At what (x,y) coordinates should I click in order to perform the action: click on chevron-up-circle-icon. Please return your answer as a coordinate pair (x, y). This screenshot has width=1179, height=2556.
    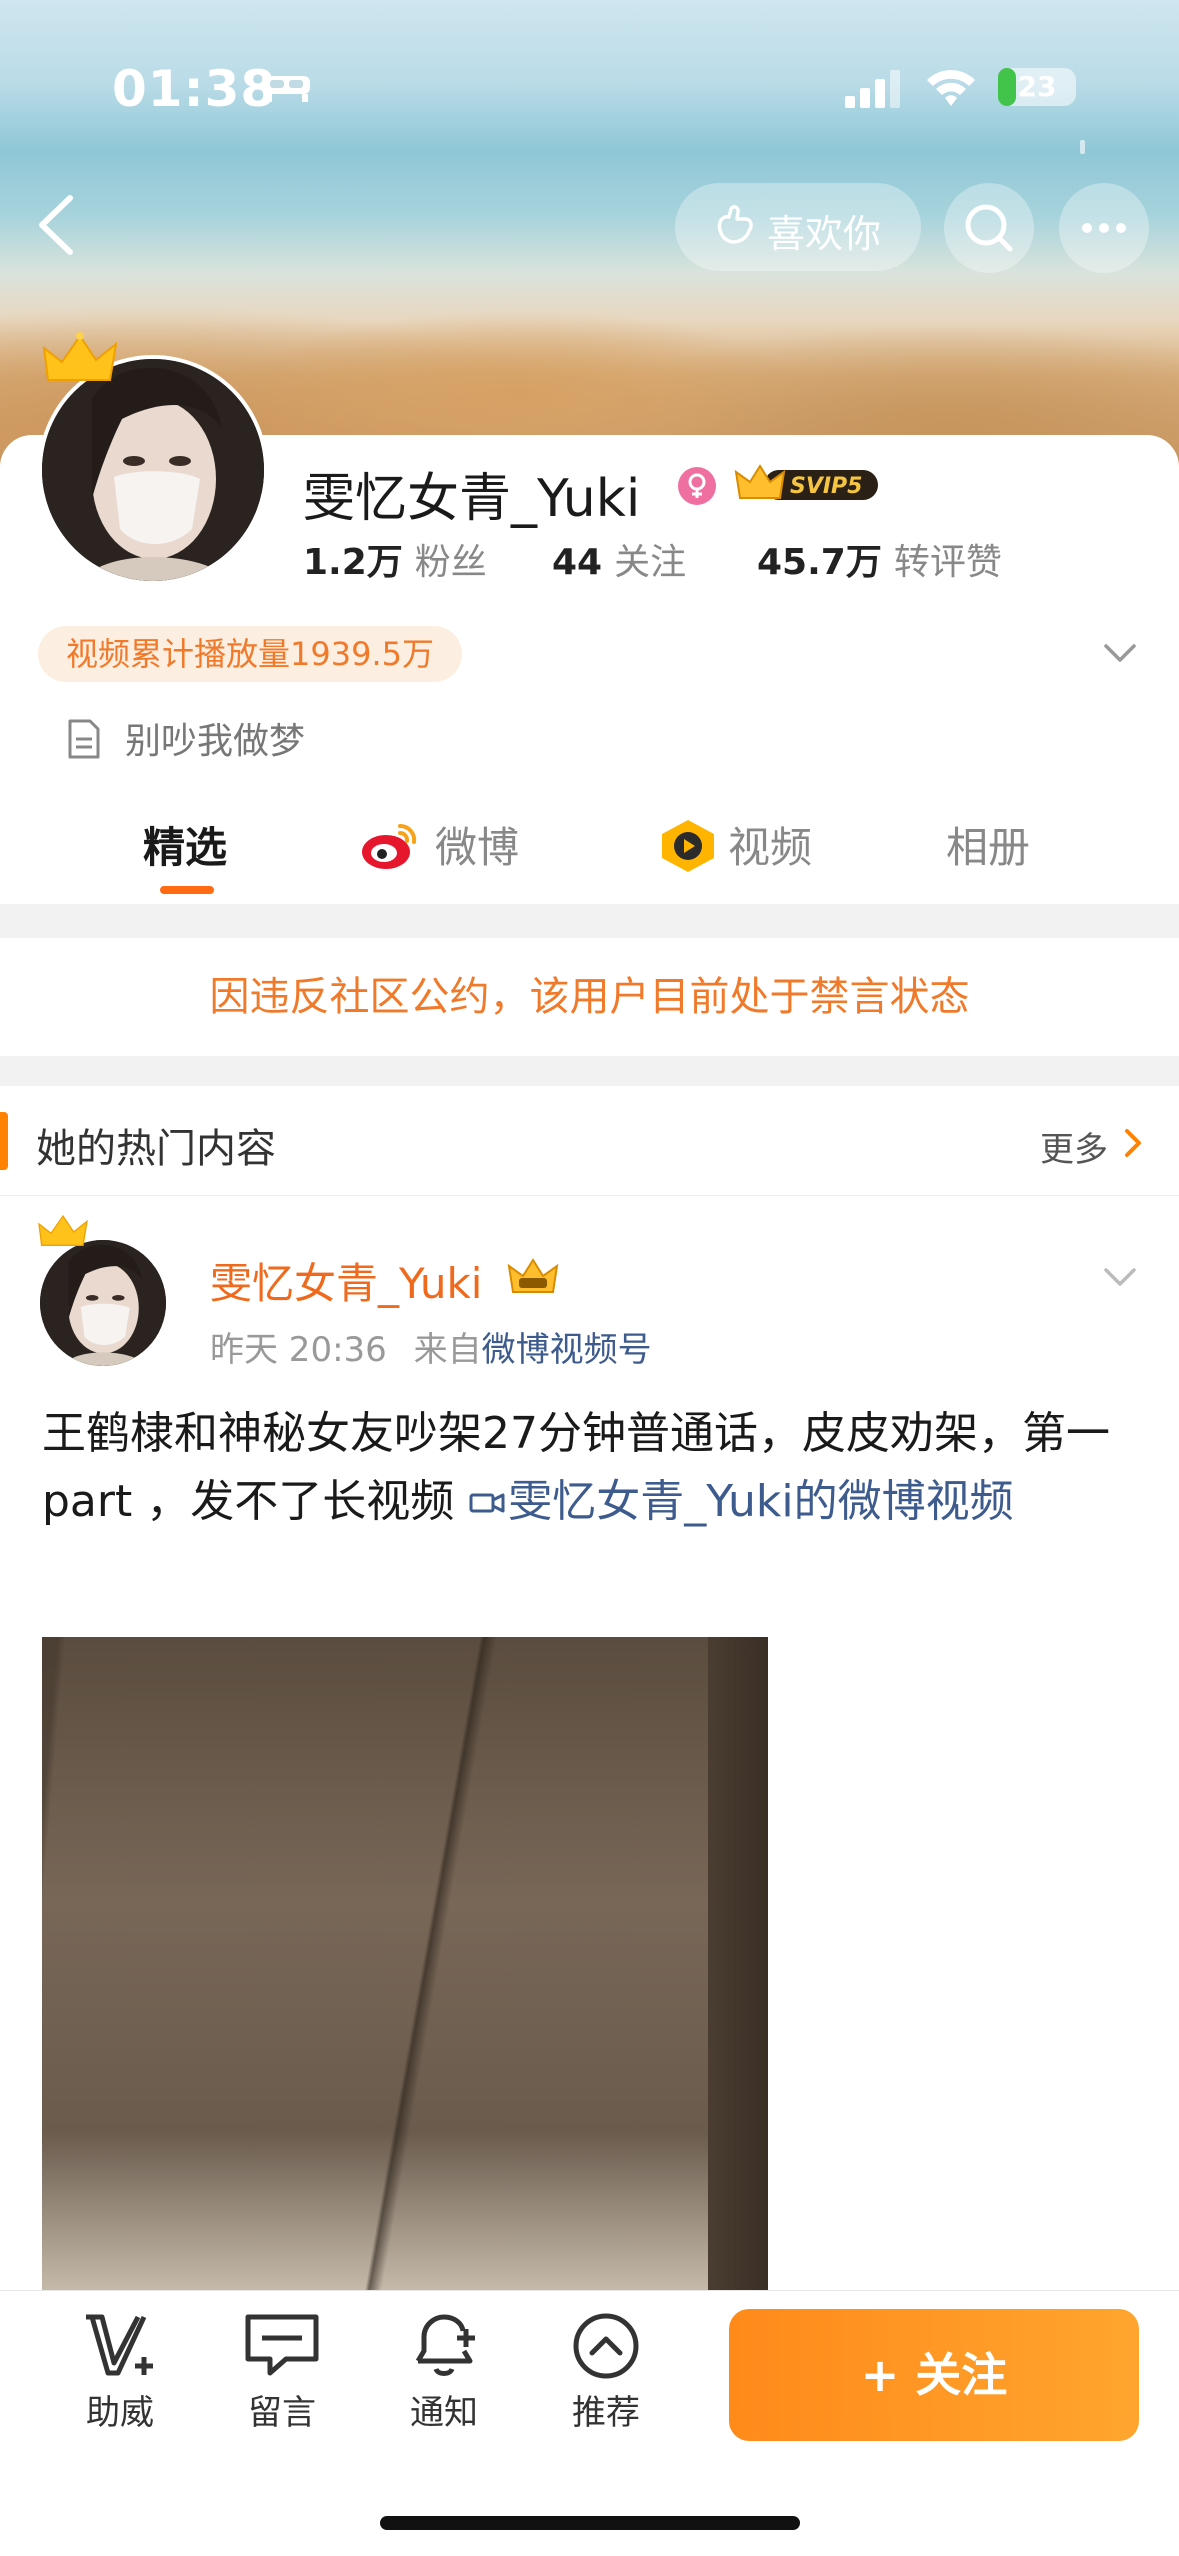
    Looking at the image, I should click on (606, 2346).